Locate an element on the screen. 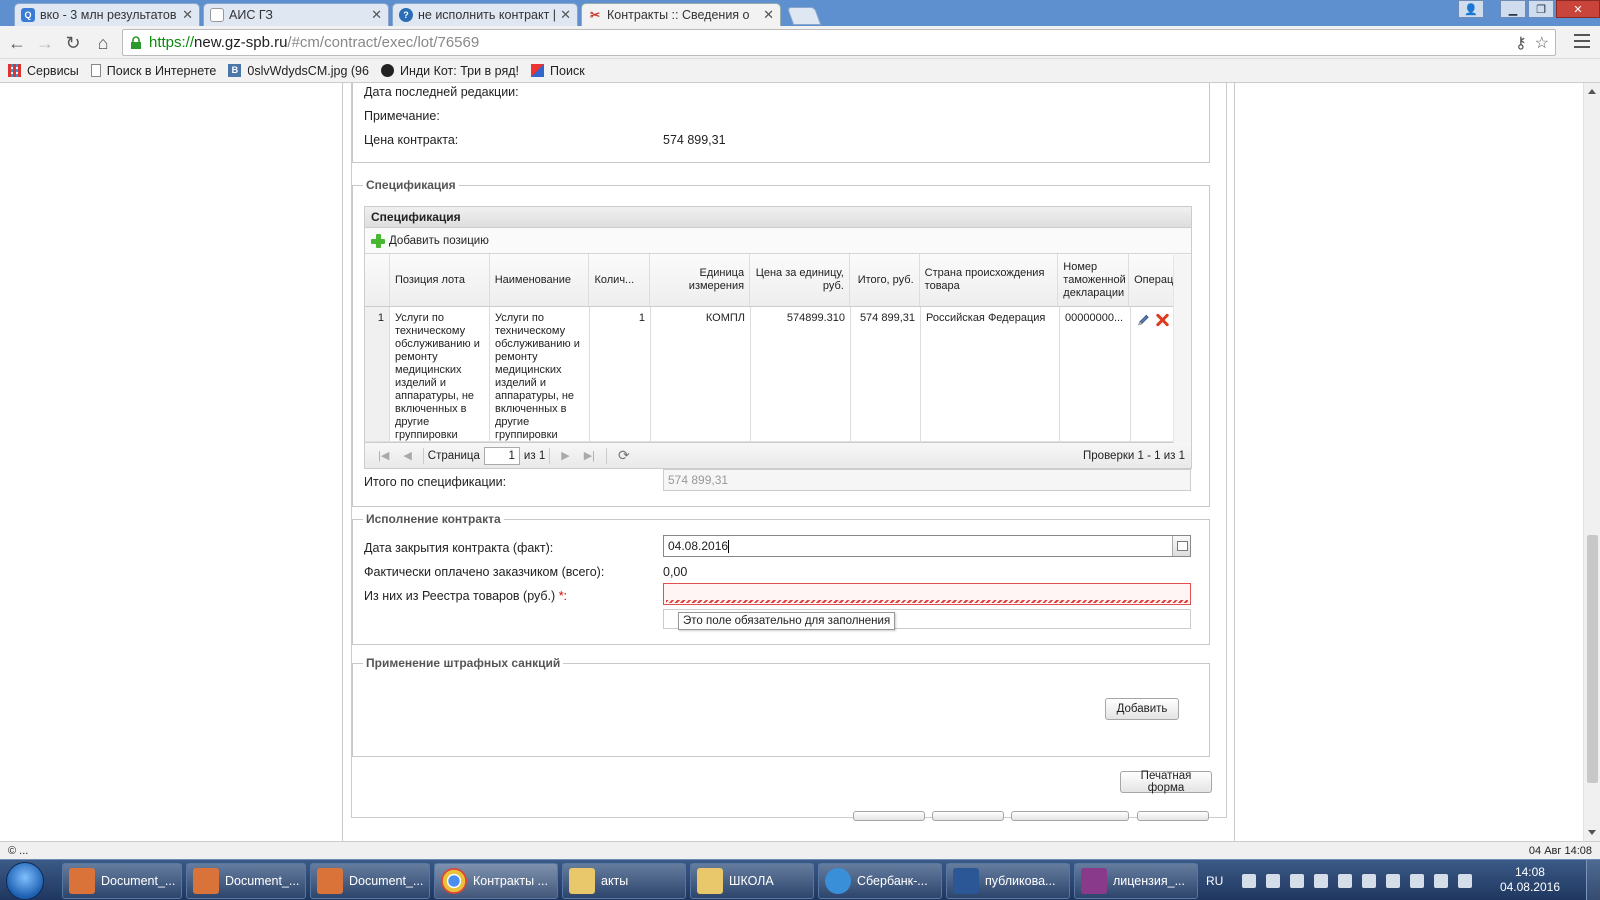 This screenshot has height=900, width=1600. last-page-icon: ▶| is located at coordinates (589, 455).